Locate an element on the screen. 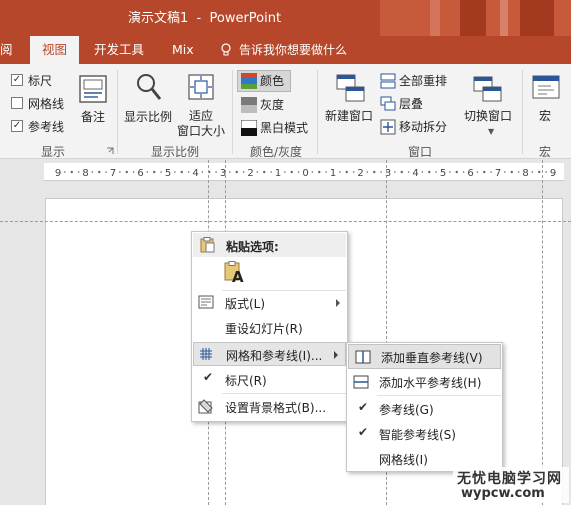 This screenshot has height=505, width=571. magnifier-icon is located at coordinates (149, 87).